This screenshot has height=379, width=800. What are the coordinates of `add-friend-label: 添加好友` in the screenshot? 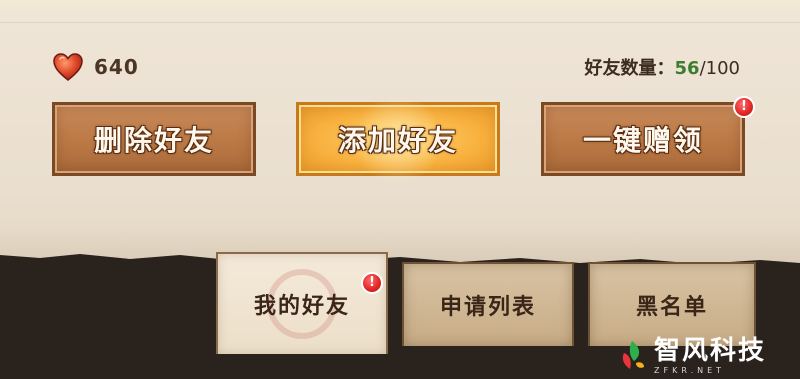 It's located at (397, 140).